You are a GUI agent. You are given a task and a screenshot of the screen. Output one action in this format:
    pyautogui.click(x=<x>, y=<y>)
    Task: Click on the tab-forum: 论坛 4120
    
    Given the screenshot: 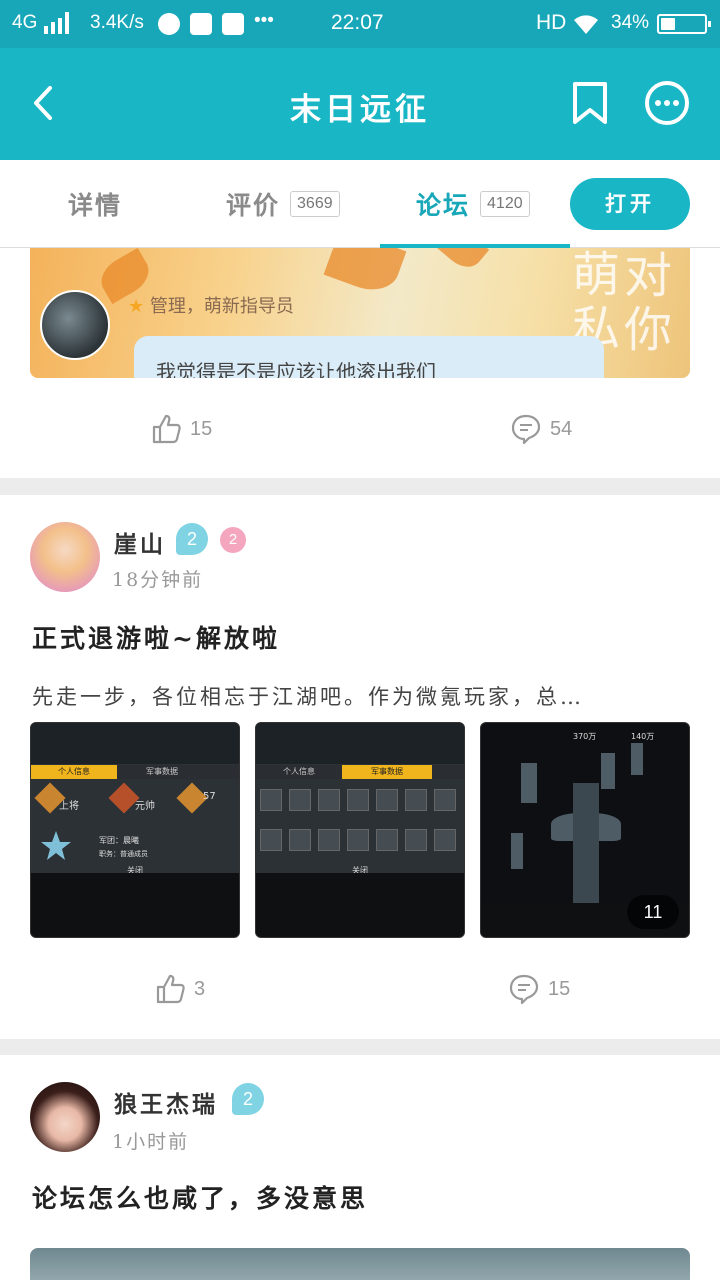 What is the action you would take?
    pyautogui.click(x=473, y=204)
    